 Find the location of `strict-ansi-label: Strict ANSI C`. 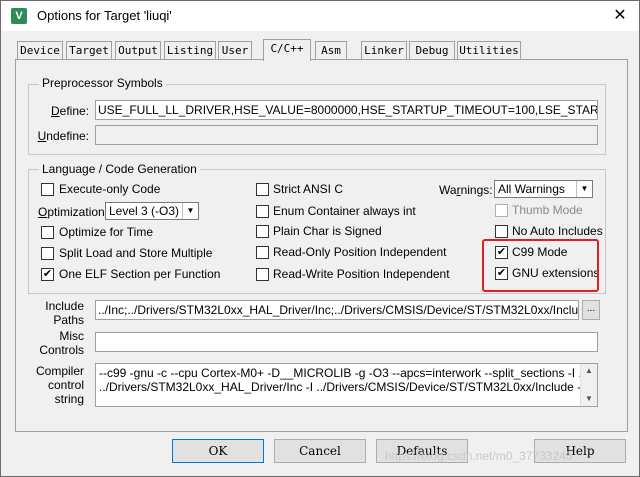

strict-ansi-label: Strict ANSI C is located at coordinates (308, 189).